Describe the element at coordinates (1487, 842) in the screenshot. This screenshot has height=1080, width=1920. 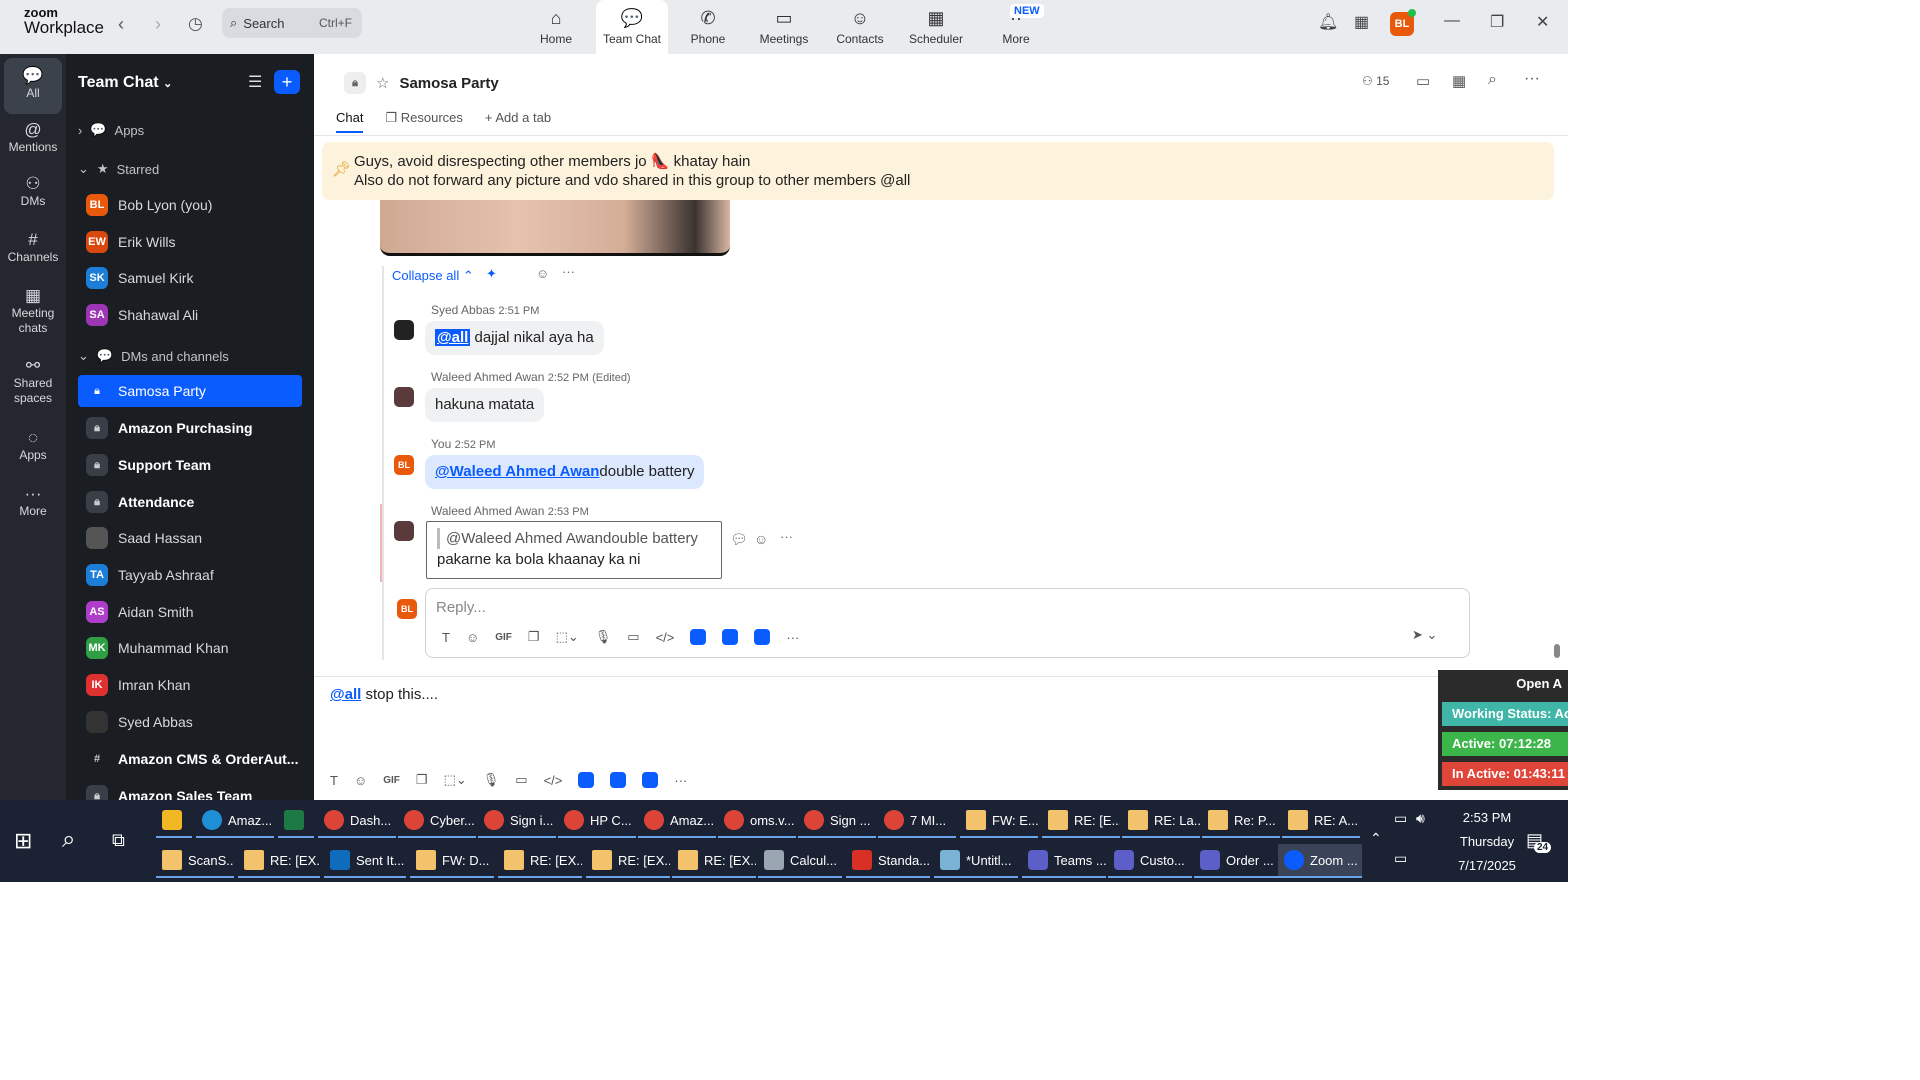
I see `taskbar-clock: 2:53 PM Thursday 7/17/2025` at that location.